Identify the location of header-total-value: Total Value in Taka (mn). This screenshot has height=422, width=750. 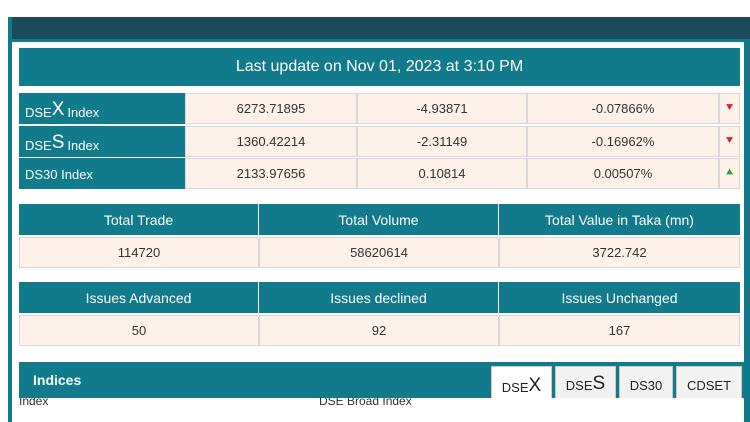
(619, 219).